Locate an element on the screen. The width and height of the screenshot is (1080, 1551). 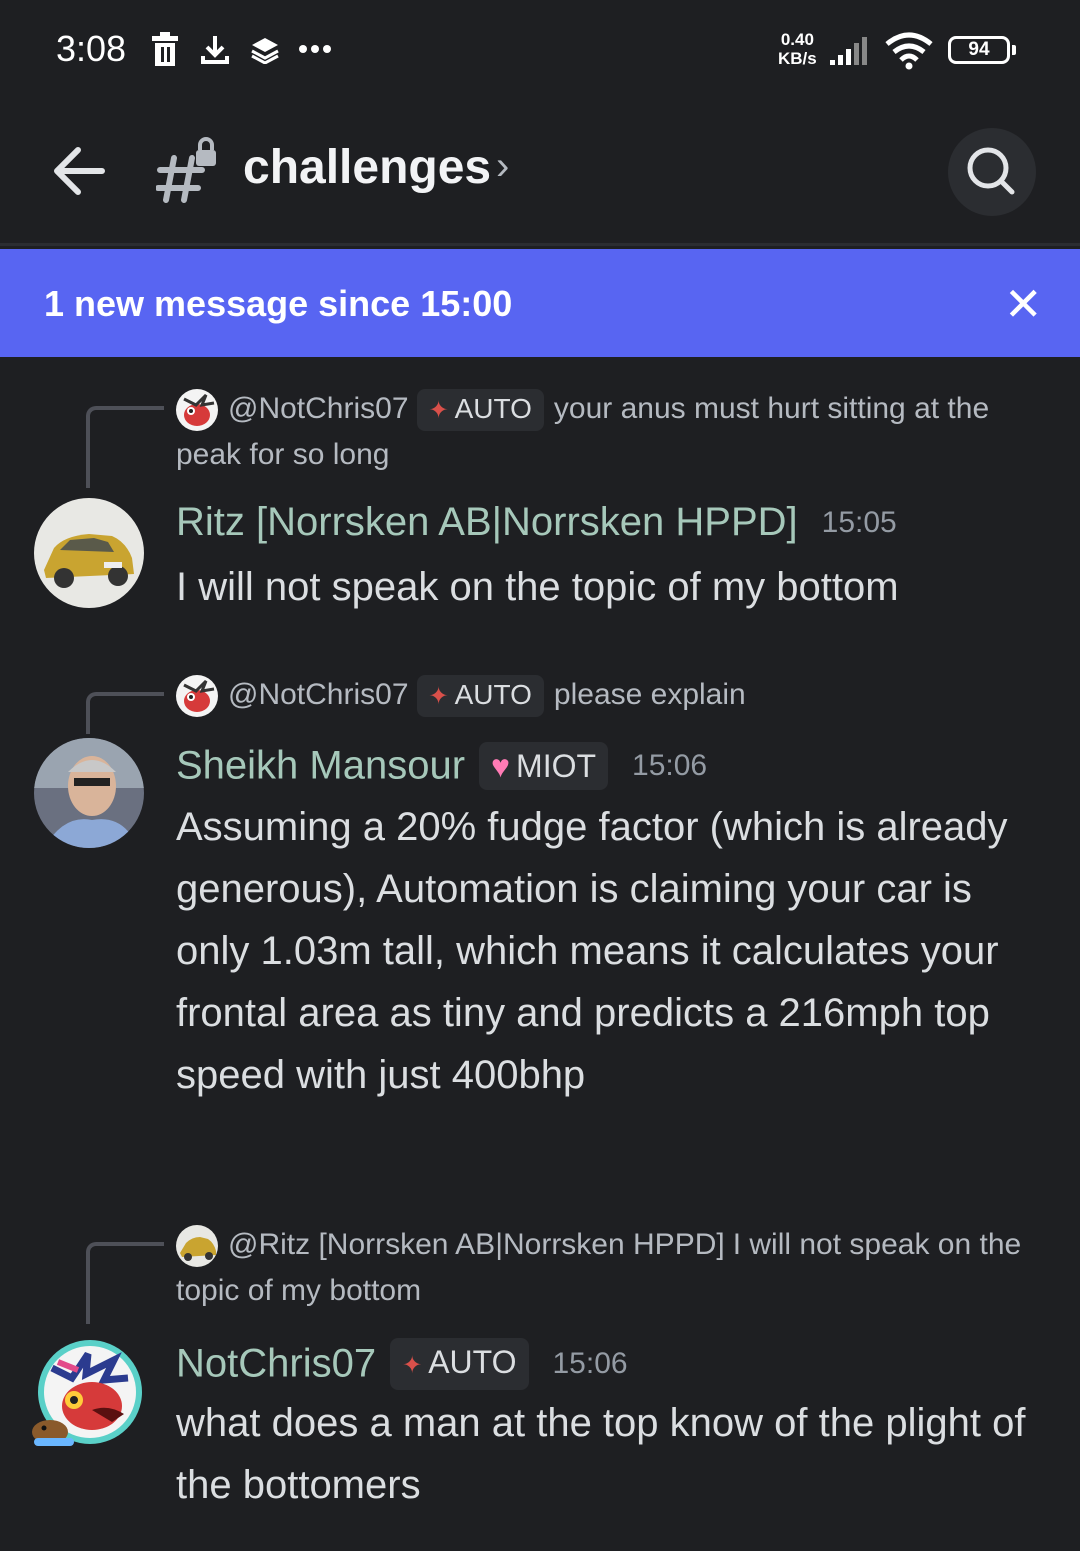
new-messages-text: 1 new message since 15:00 is located at coordinates (278, 303).